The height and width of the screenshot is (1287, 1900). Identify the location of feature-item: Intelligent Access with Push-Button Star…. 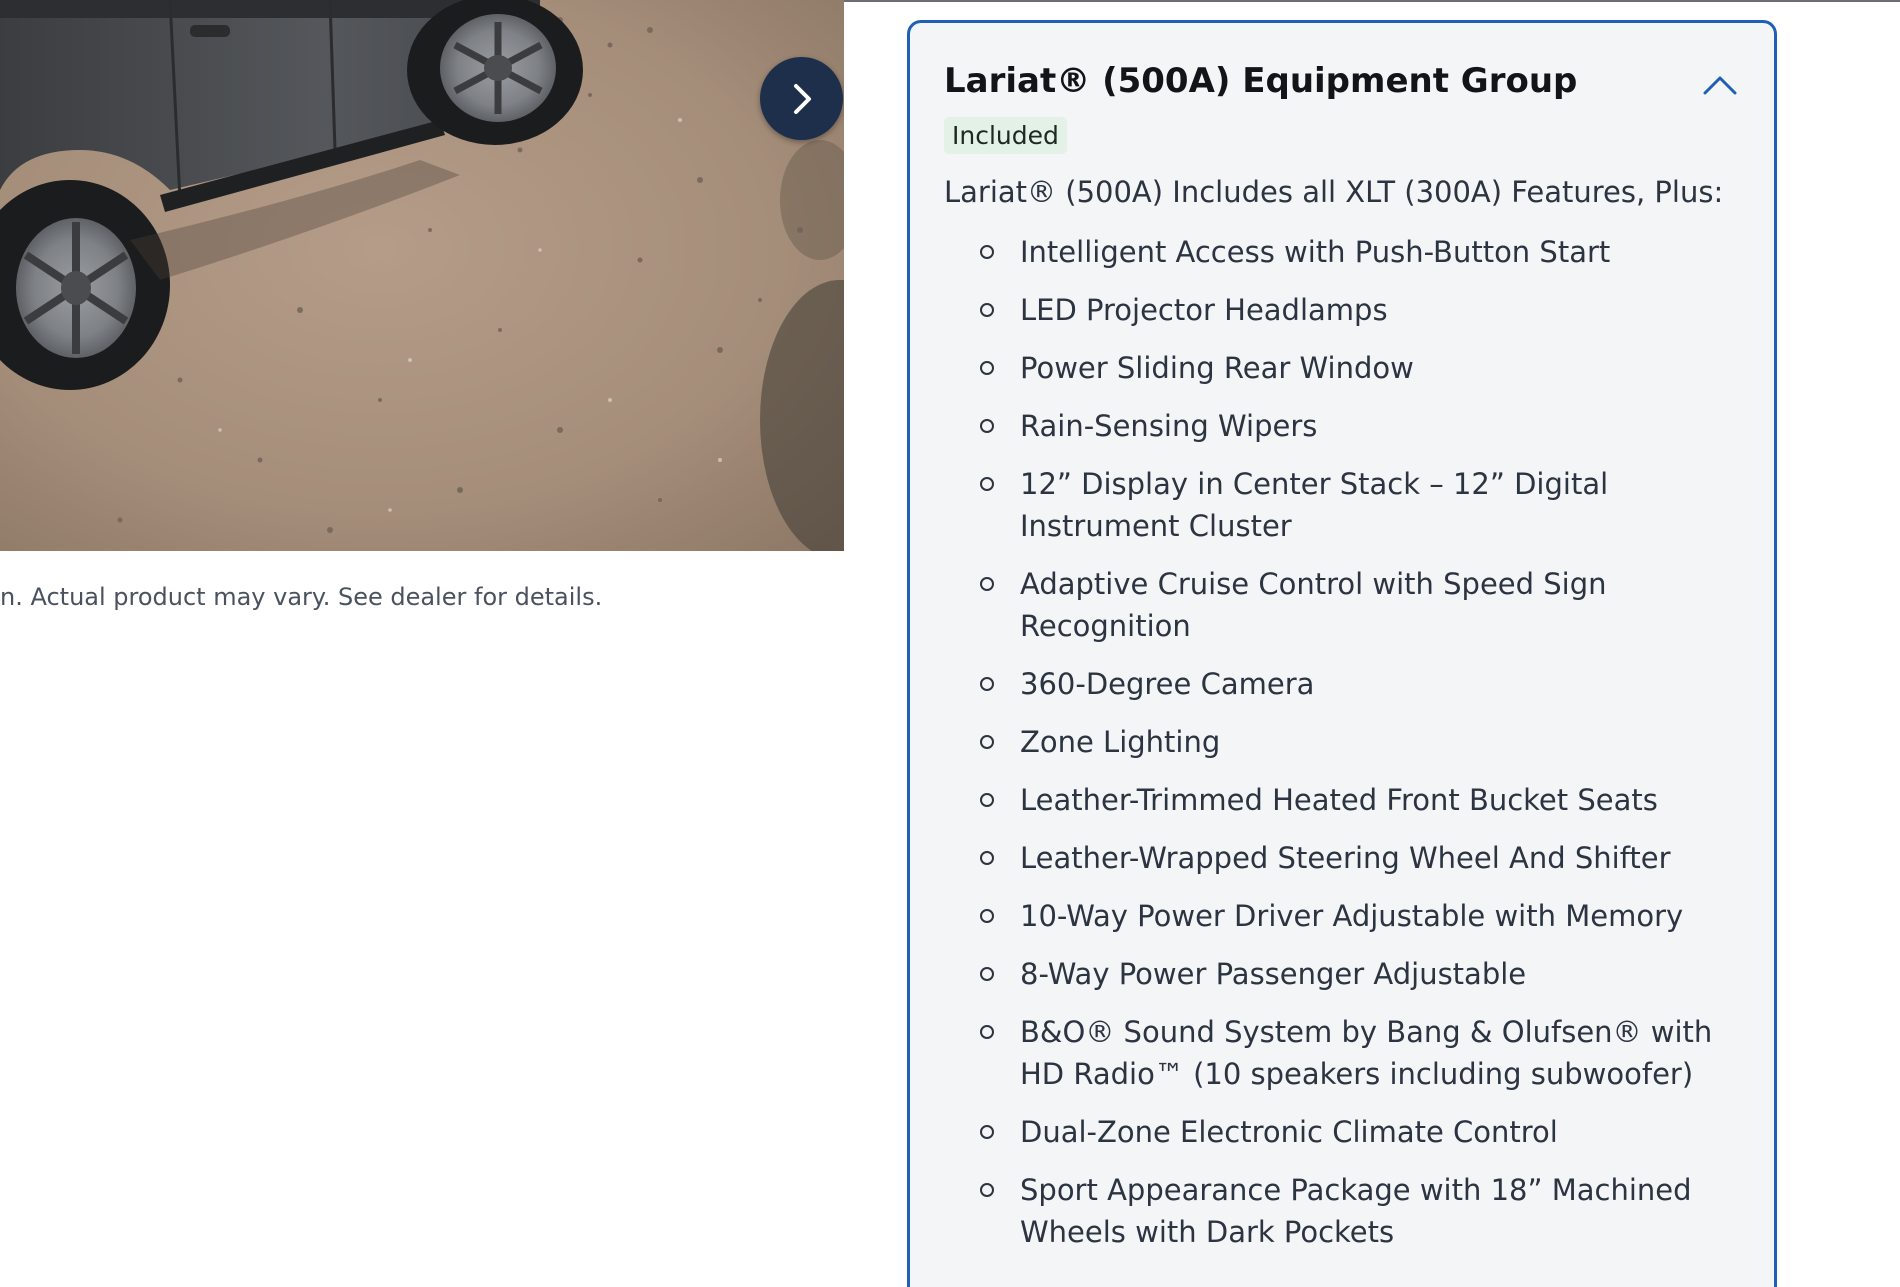
(1360, 252).